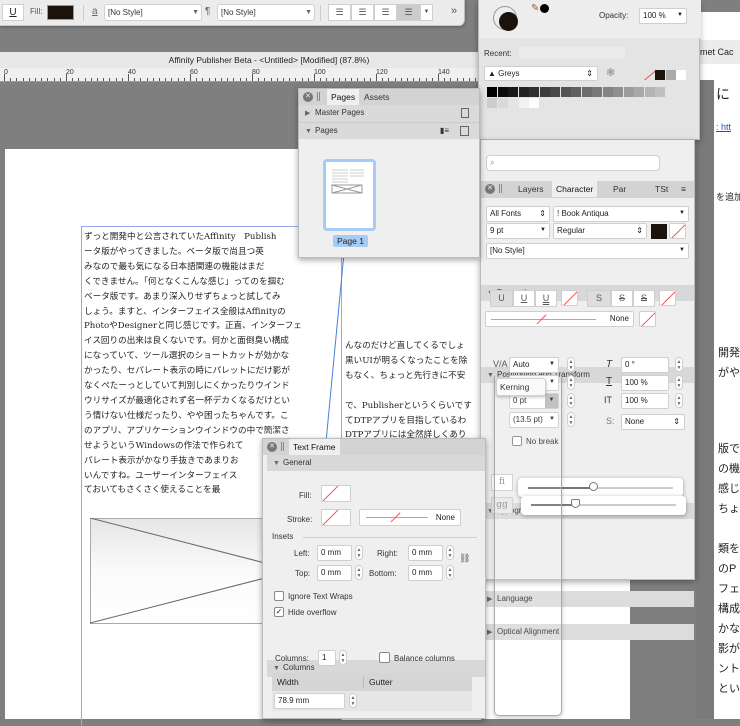  Describe the element at coordinates (518, 231) in the screenshot. I see `font-size-select: 9 pt ▼` at that location.